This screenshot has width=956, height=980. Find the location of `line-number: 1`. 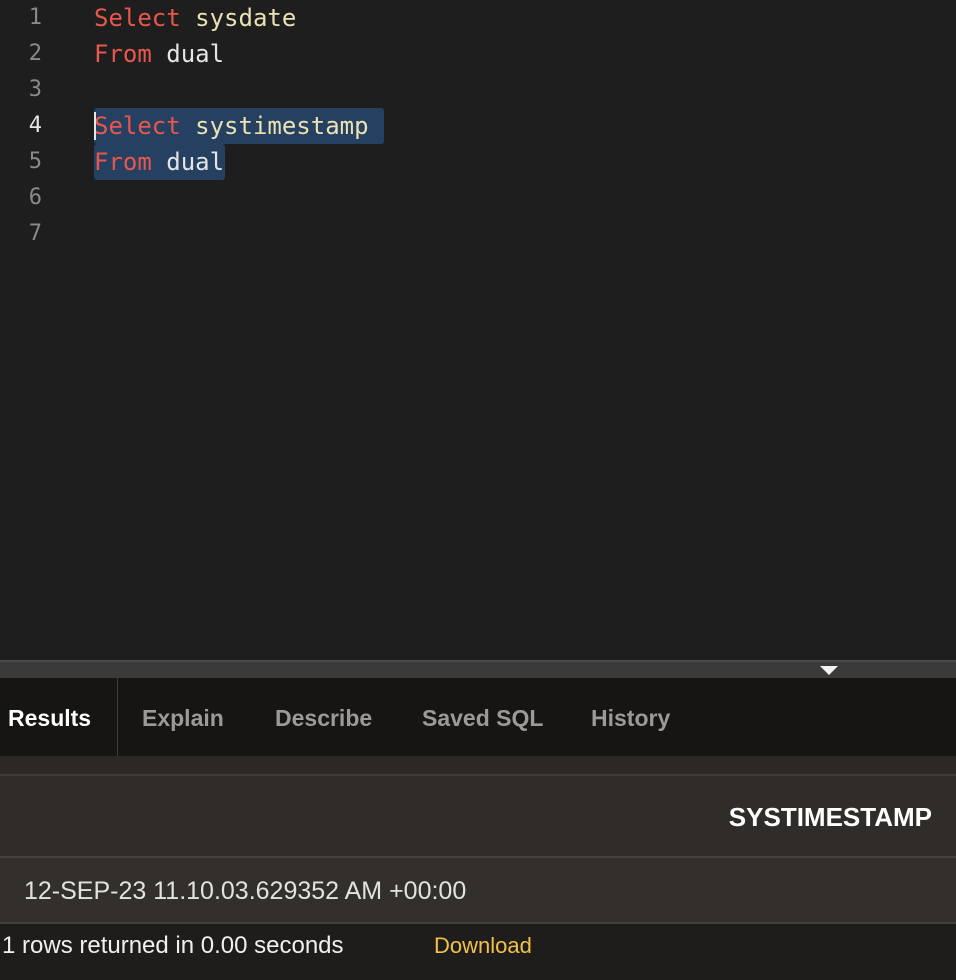

line-number: 1 is located at coordinates (35, 17).